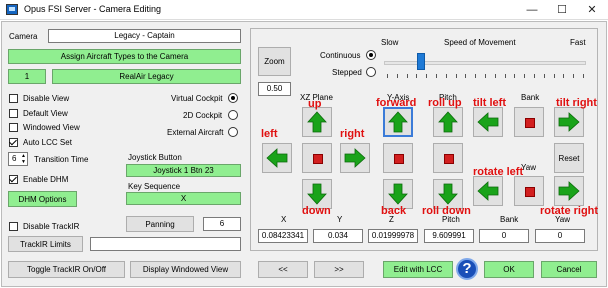 The image size is (608, 288). I want to click on pitch-stop-button, so click(448, 158).